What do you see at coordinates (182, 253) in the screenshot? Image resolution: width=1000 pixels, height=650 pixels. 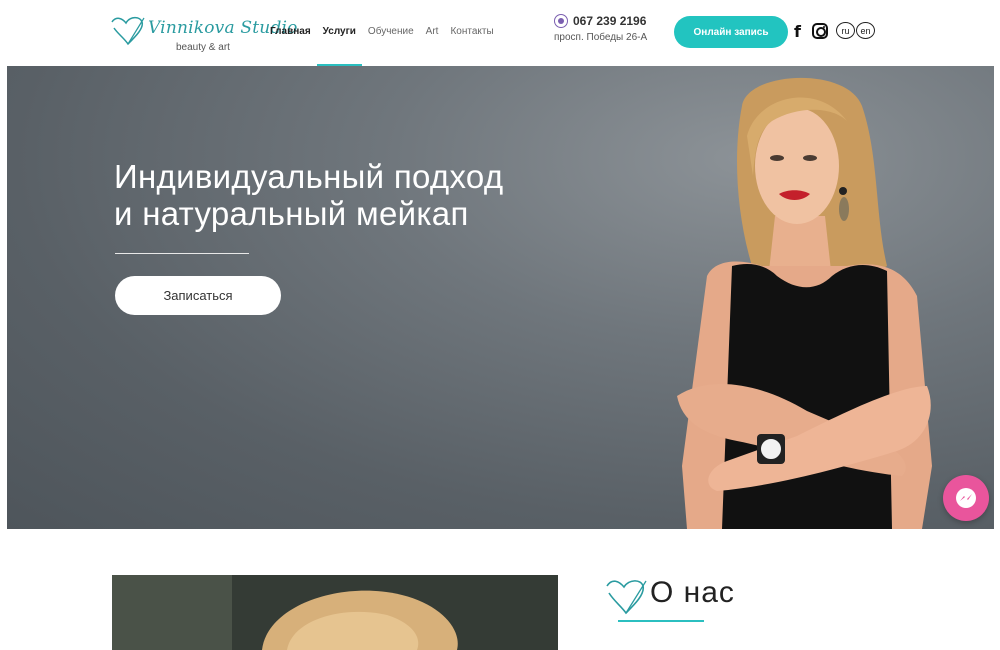 I see `hero-divider` at bounding box center [182, 253].